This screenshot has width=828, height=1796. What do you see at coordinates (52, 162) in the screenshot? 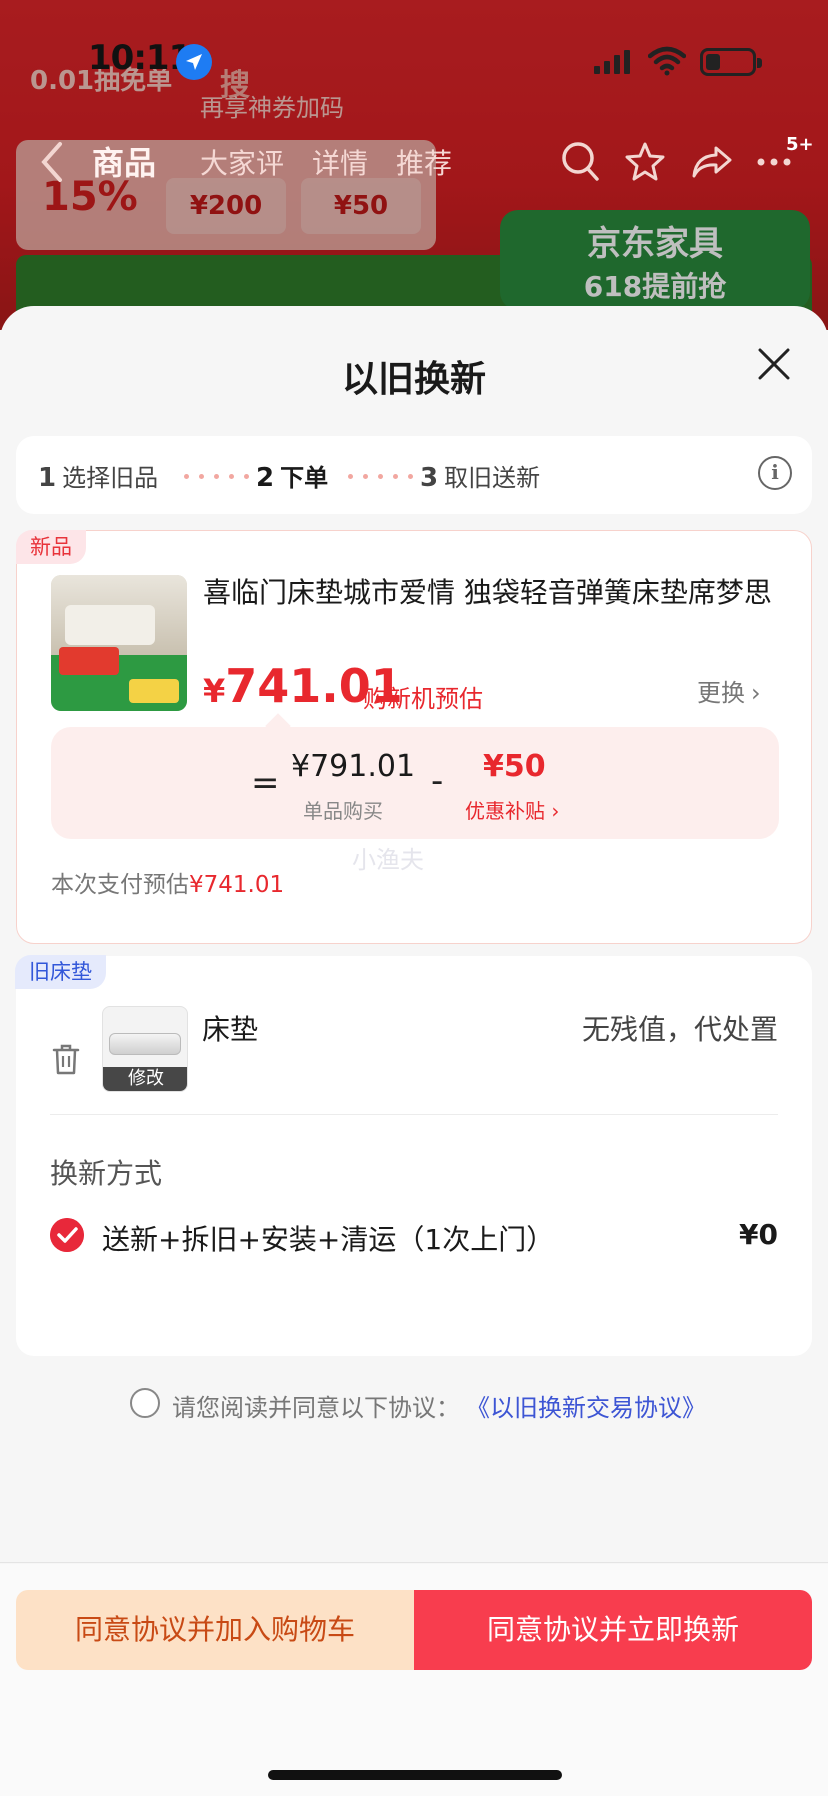
I see `back-arrow-icon` at bounding box center [52, 162].